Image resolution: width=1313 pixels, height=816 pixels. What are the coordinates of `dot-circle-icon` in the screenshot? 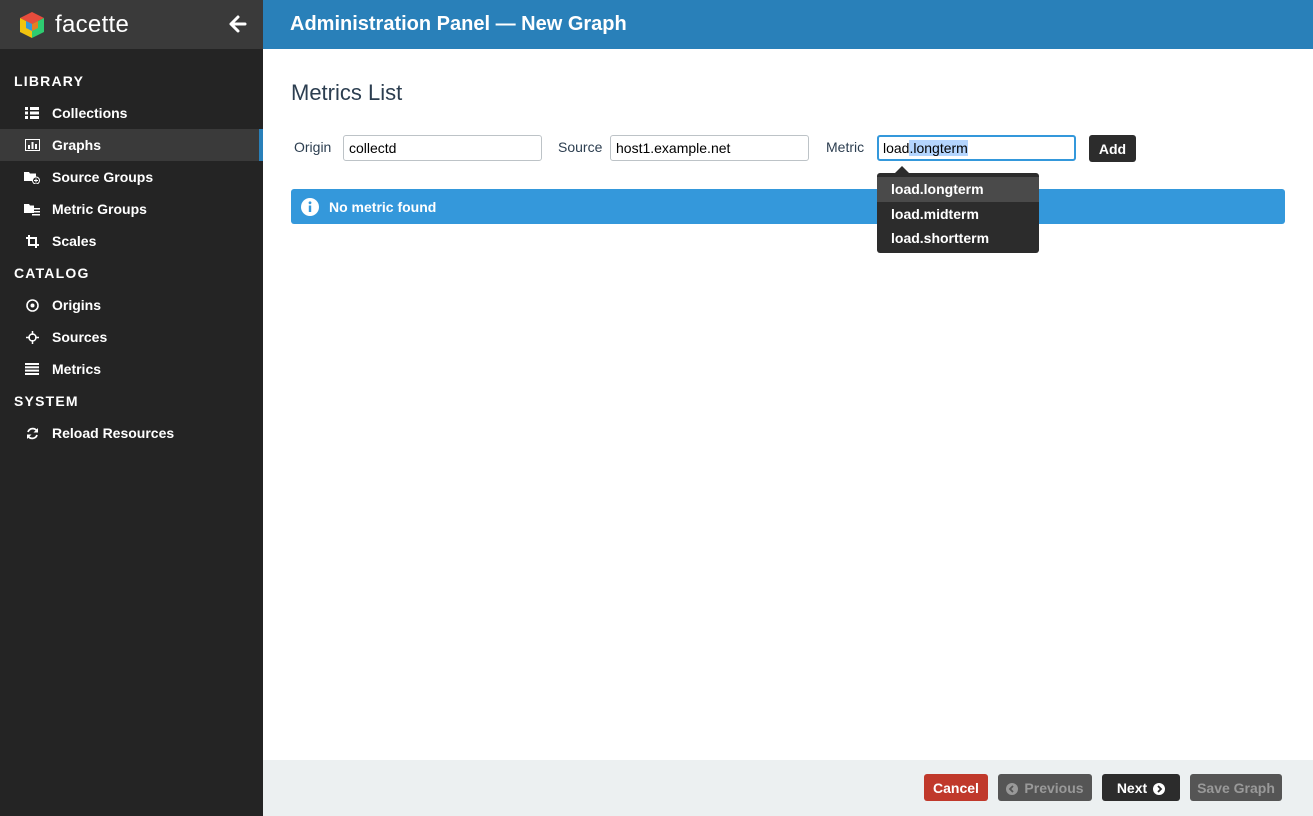 It's located at (32, 305).